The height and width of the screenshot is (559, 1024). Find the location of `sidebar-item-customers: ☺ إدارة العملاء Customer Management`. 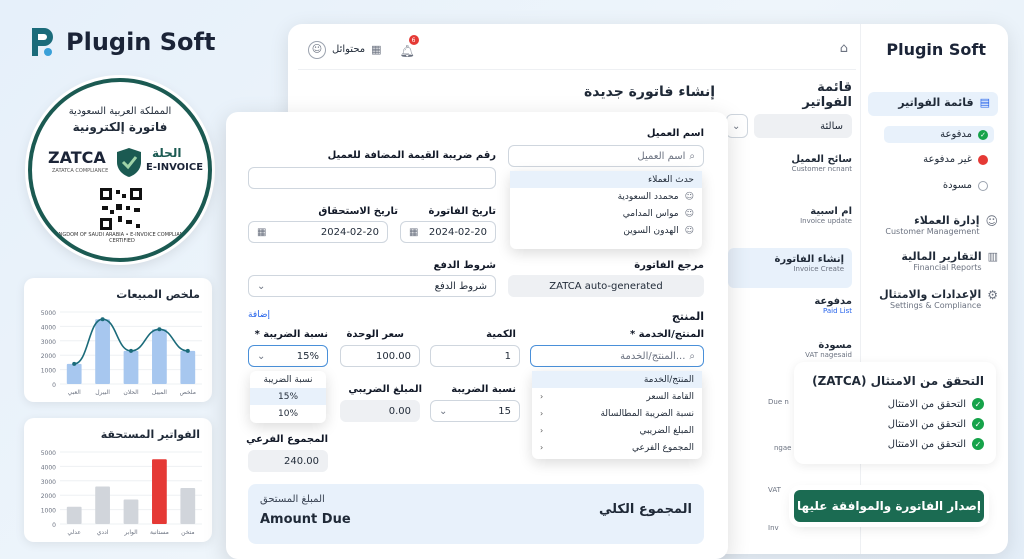

sidebar-item-customers: ☺ إدارة العملاء Customer Management is located at coordinates (941, 225).